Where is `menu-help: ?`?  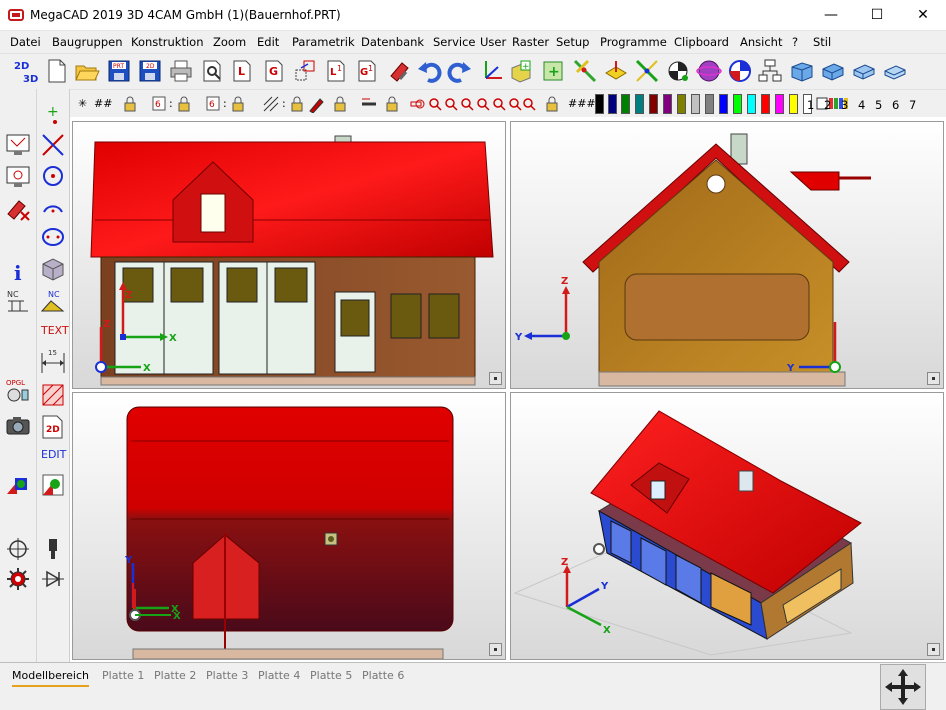
menu-help: ? is located at coordinates (795, 42).